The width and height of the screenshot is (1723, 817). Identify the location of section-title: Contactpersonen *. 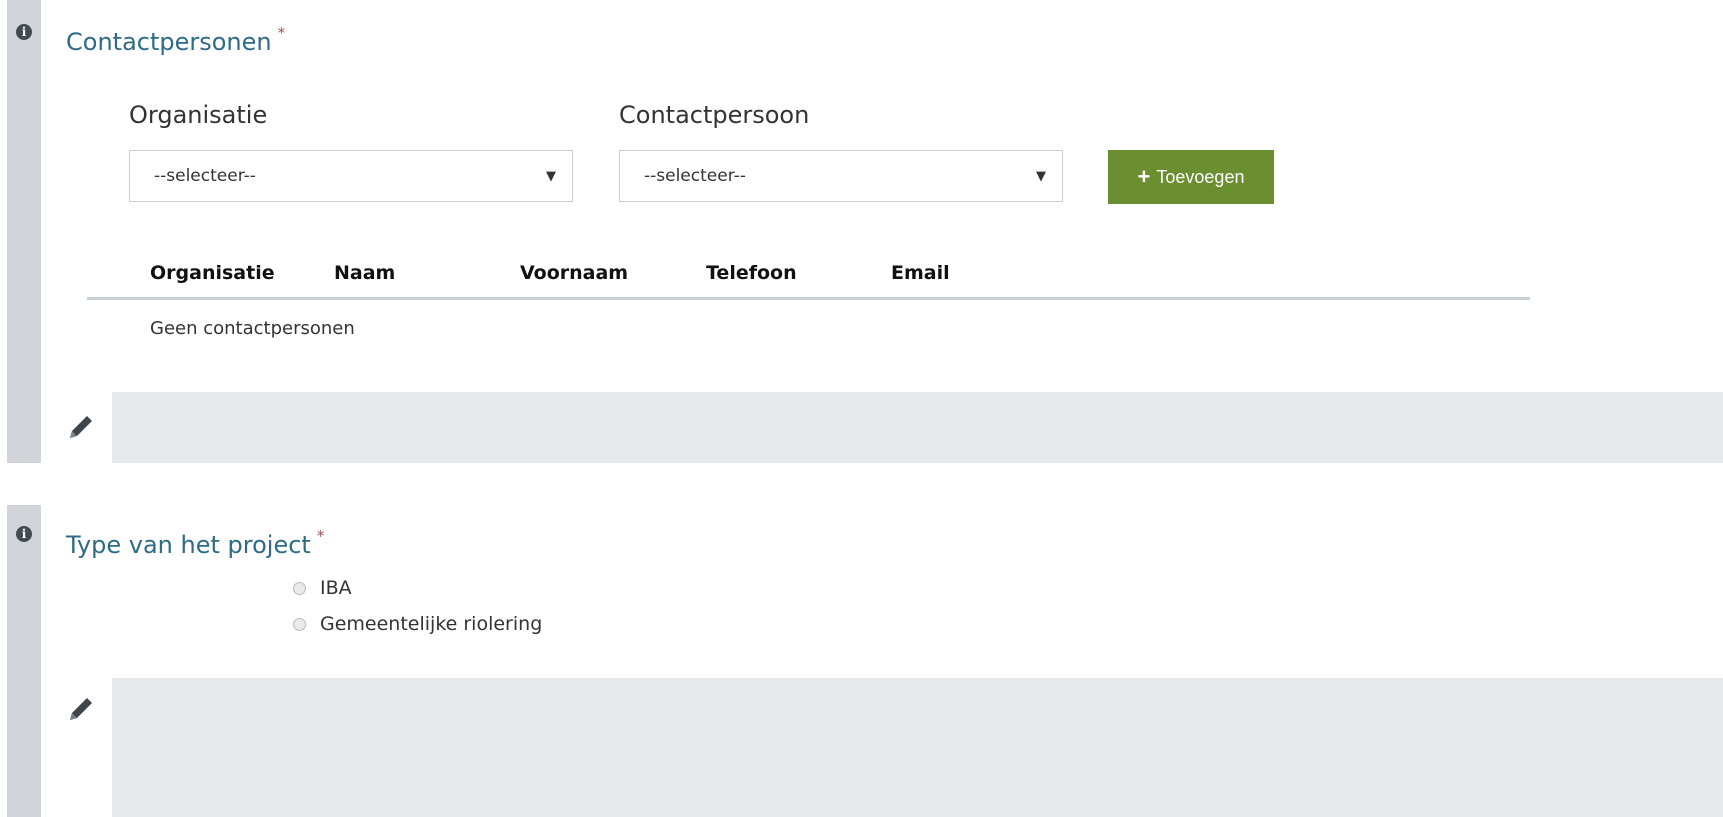
(175, 40).